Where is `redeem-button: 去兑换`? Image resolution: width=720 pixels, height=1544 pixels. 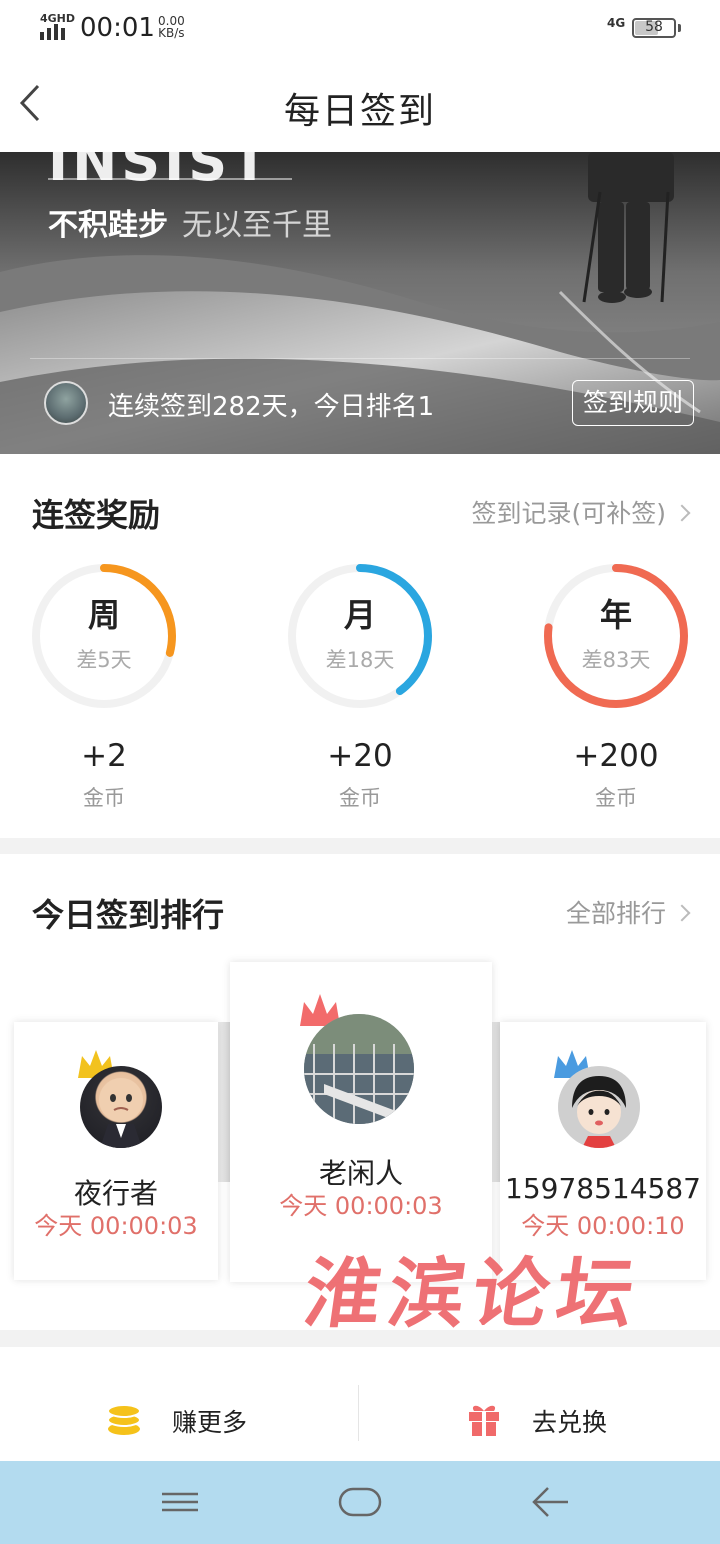
redeem-button: 去兑换 is located at coordinates (539, 1404).